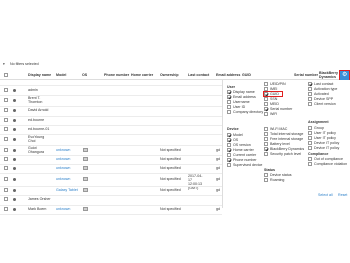  Describe the element at coordinates (111, 100) in the screenshot. I see `table-row: Brent T. Thornton` at that location.